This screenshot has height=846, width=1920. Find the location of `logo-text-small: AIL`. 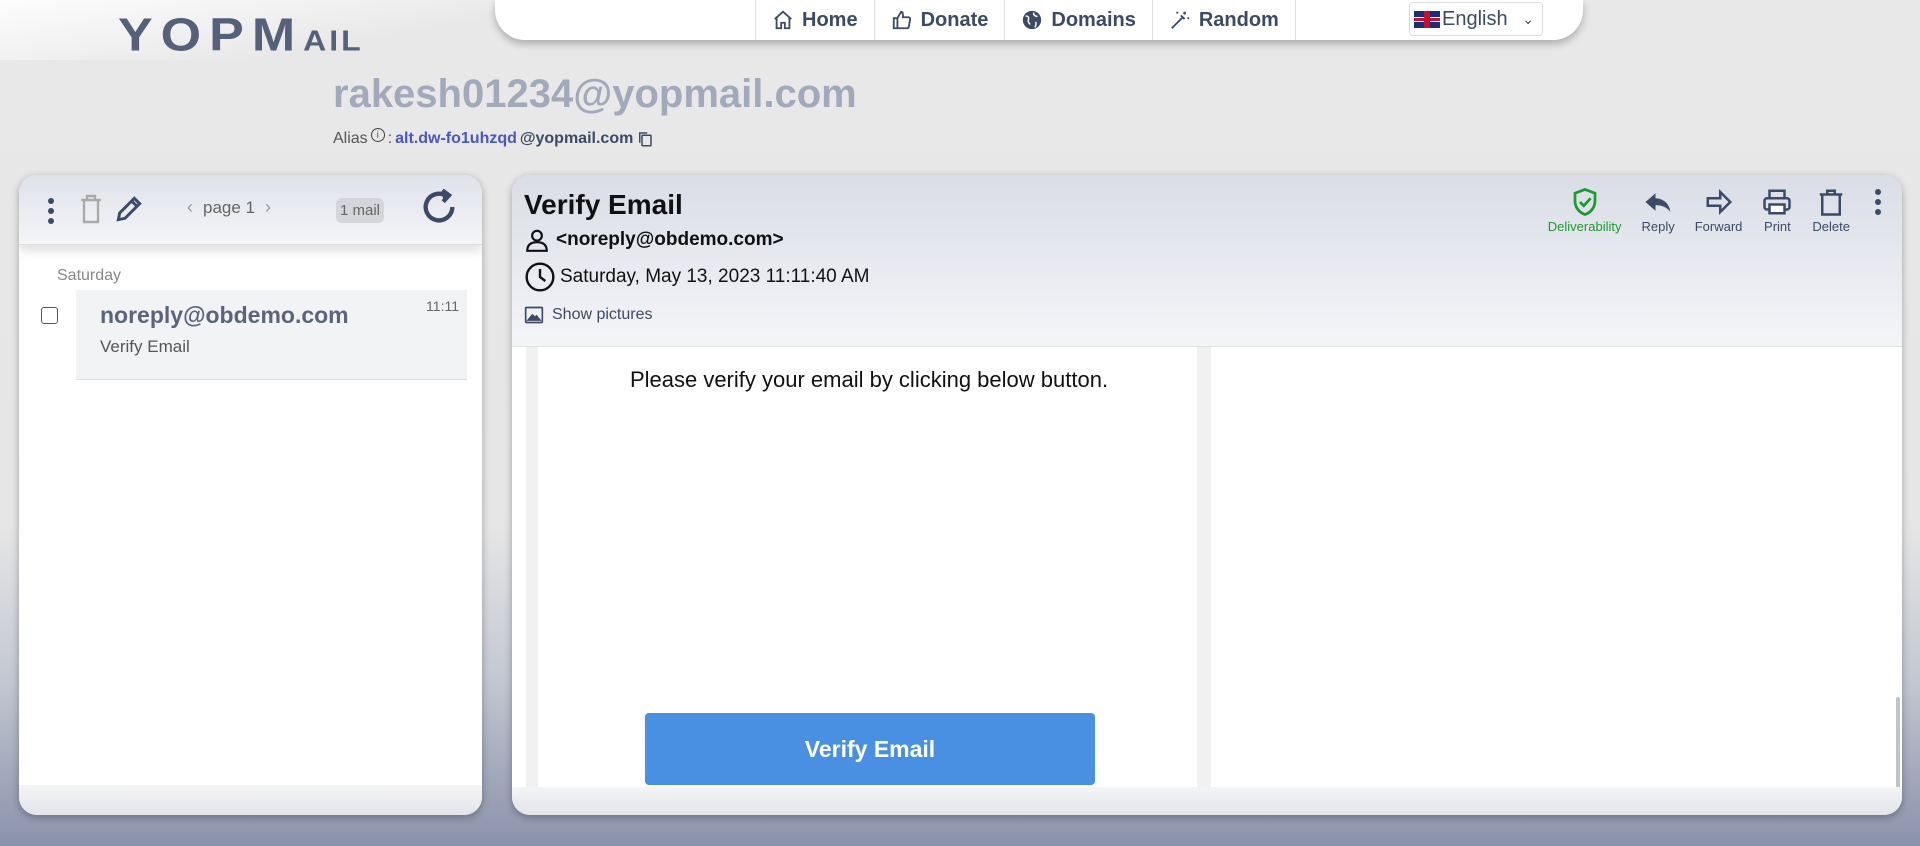

logo-text-small: AIL is located at coordinates (333, 40).